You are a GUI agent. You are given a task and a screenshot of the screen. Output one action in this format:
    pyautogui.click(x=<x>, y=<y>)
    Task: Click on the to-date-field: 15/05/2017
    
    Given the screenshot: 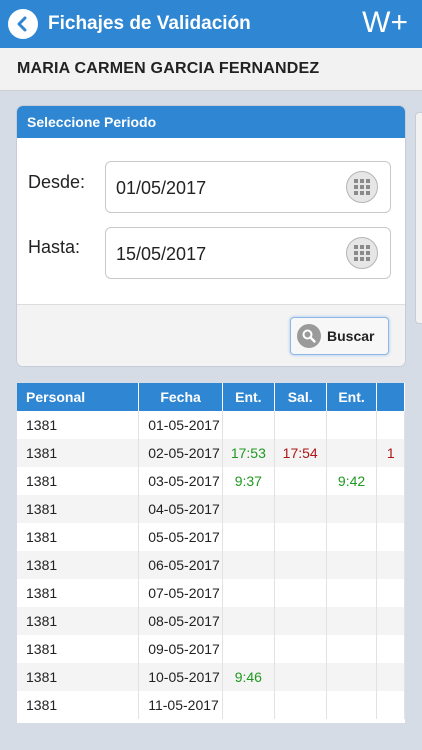 What is the action you would take?
    pyautogui.click(x=248, y=253)
    